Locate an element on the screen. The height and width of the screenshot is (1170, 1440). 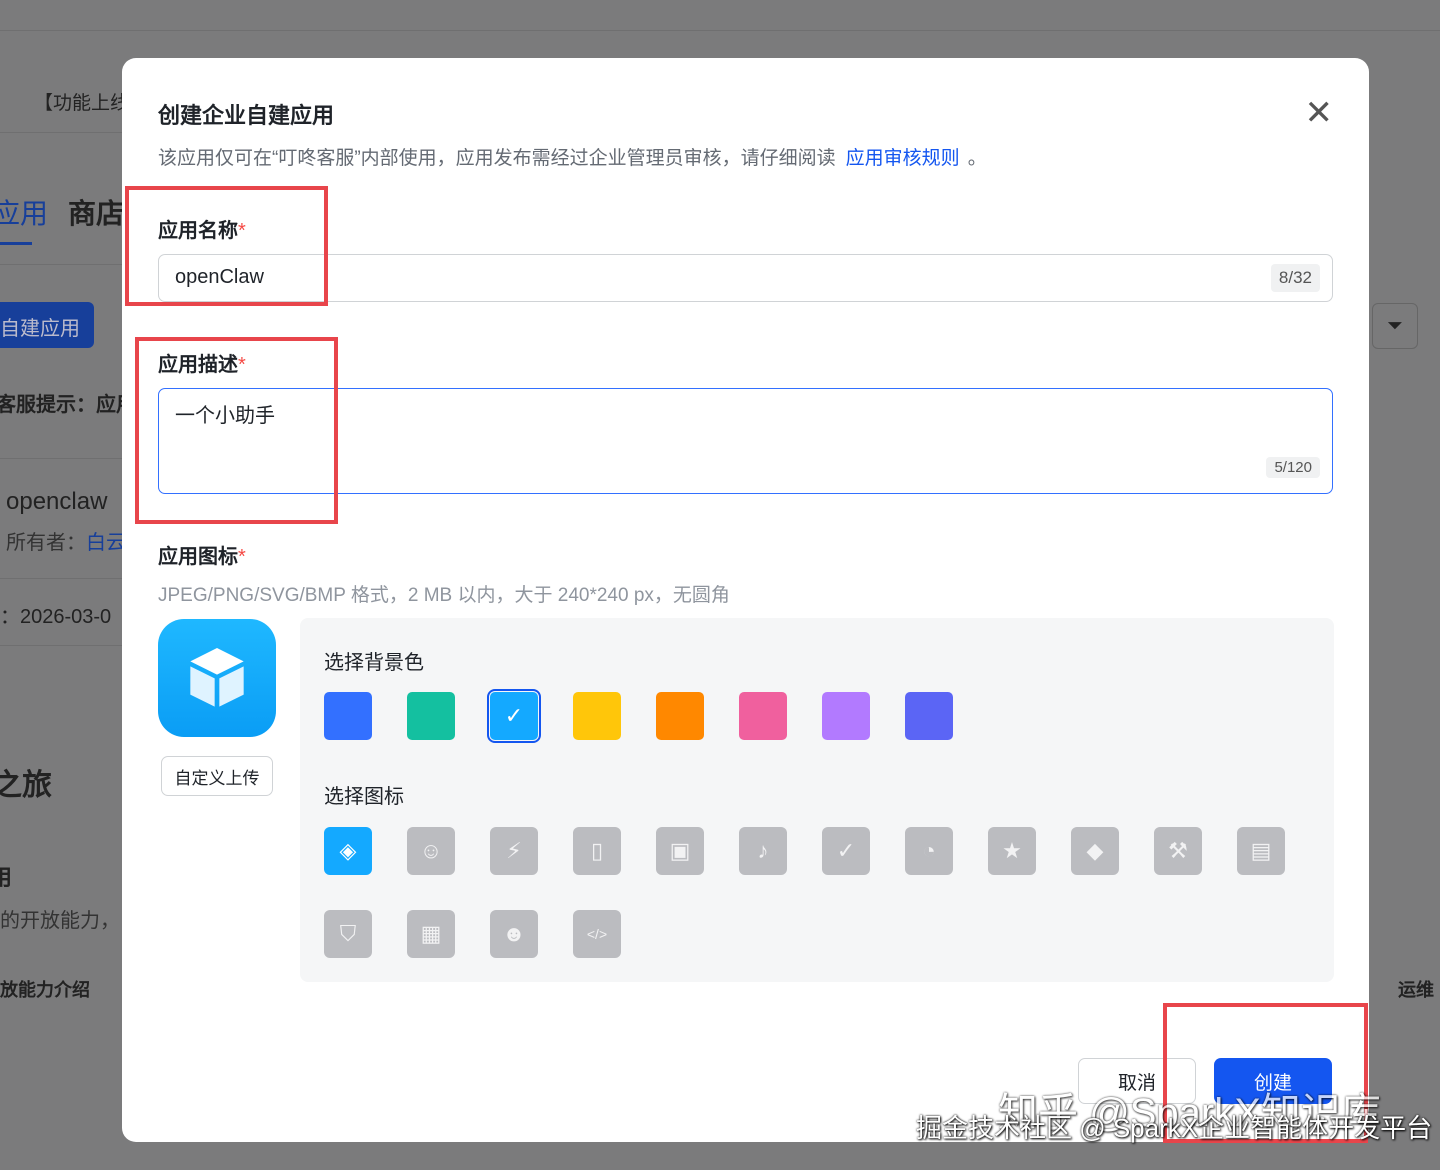
subtitle-text: 该应用仅可在“叮咚客服”内部使用，应用发布需经过企业管理员审核，请仔细阅读 is located at coordinates (497, 158).